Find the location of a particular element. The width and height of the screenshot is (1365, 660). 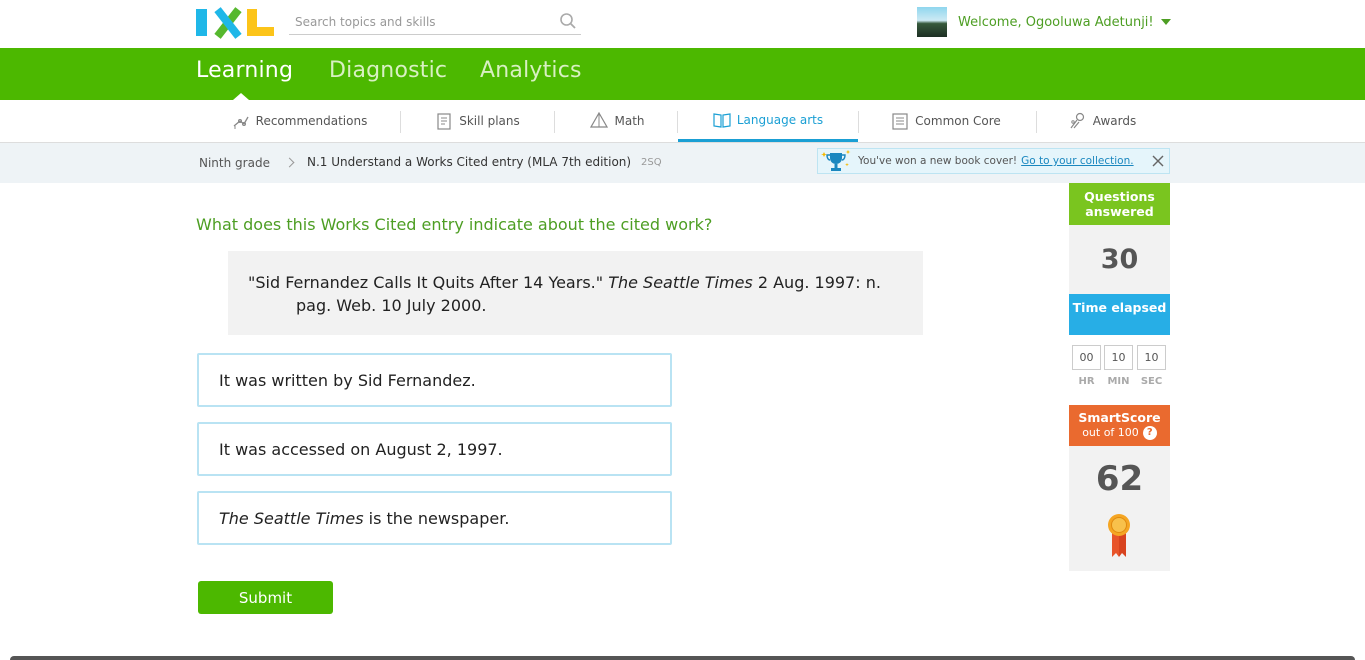

trophy-icon is located at coordinates (836, 160).